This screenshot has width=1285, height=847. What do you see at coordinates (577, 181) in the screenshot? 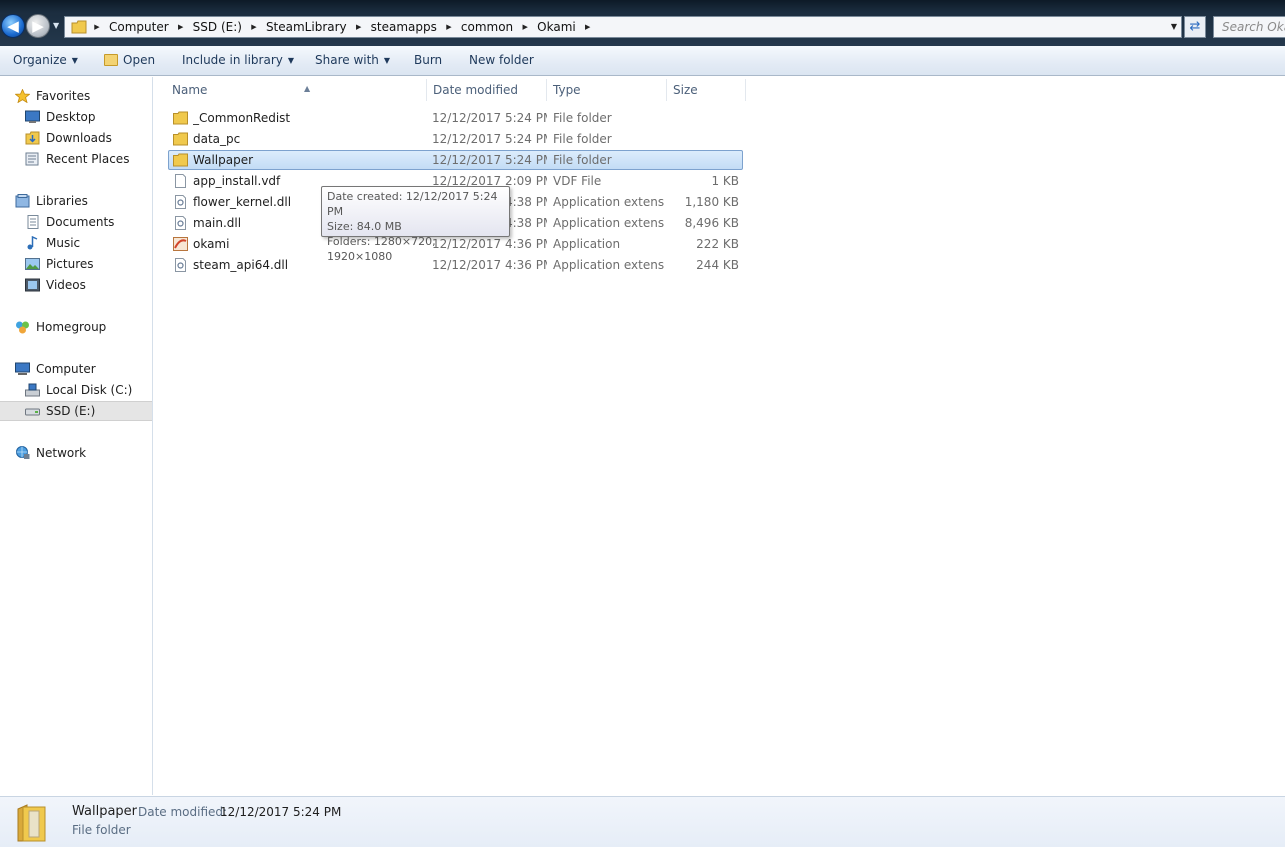
I see `file-type: VDF File` at bounding box center [577, 181].